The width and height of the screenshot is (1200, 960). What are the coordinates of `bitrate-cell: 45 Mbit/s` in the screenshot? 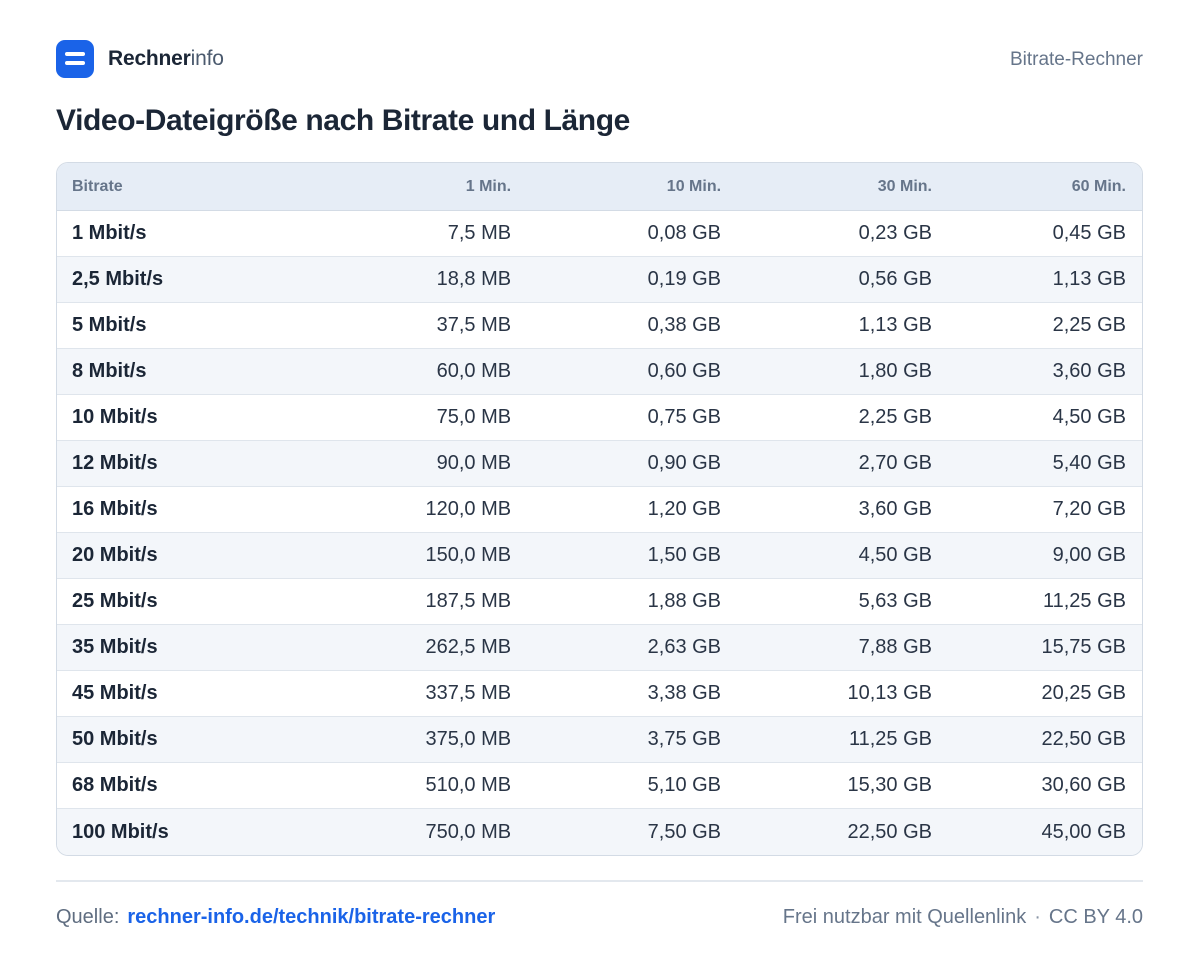 It's located at (179, 693).